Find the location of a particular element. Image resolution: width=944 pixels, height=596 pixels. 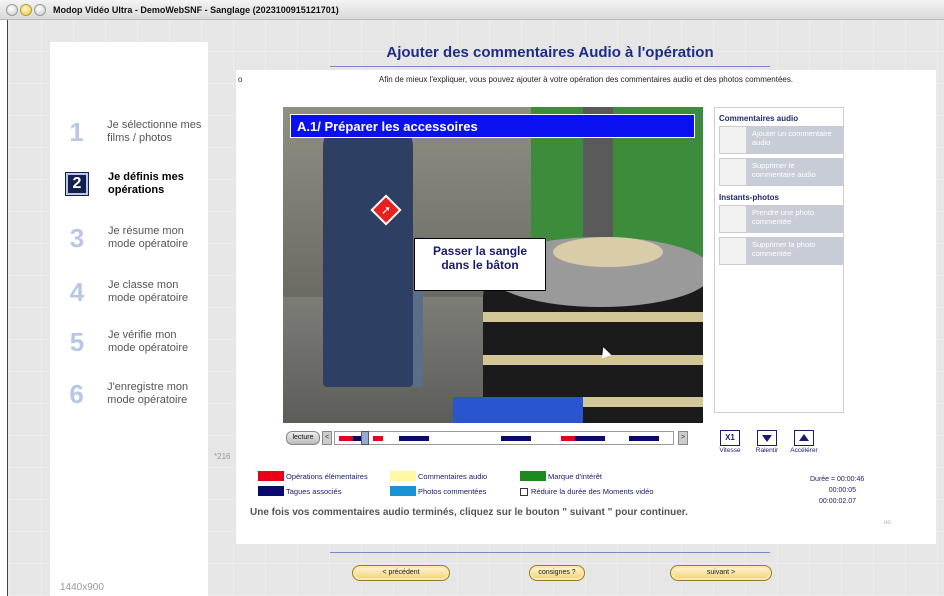

step-3: 3 Je résume mon mode opératoire is located at coordinates (134, 238).